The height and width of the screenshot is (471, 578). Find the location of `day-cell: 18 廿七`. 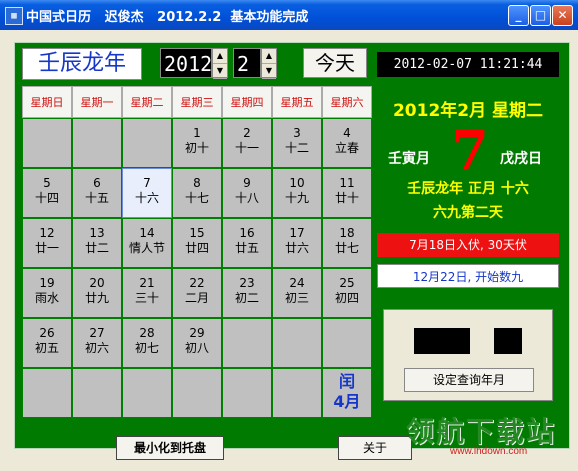

day-cell: 18 廿七 is located at coordinates (347, 243).